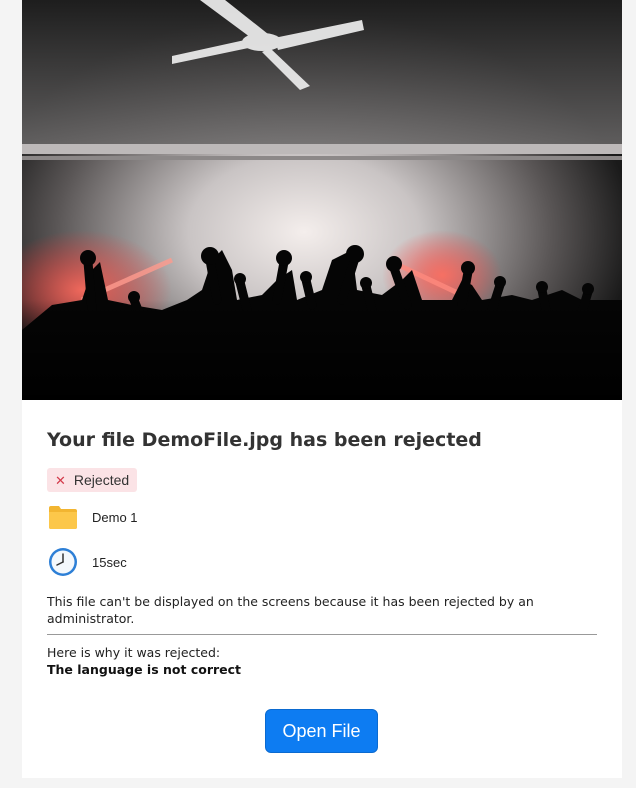 Image resolution: width=636 pixels, height=788 pixels. What do you see at coordinates (63, 517) in the screenshot?
I see `folder-icon` at bounding box center [63, 517].